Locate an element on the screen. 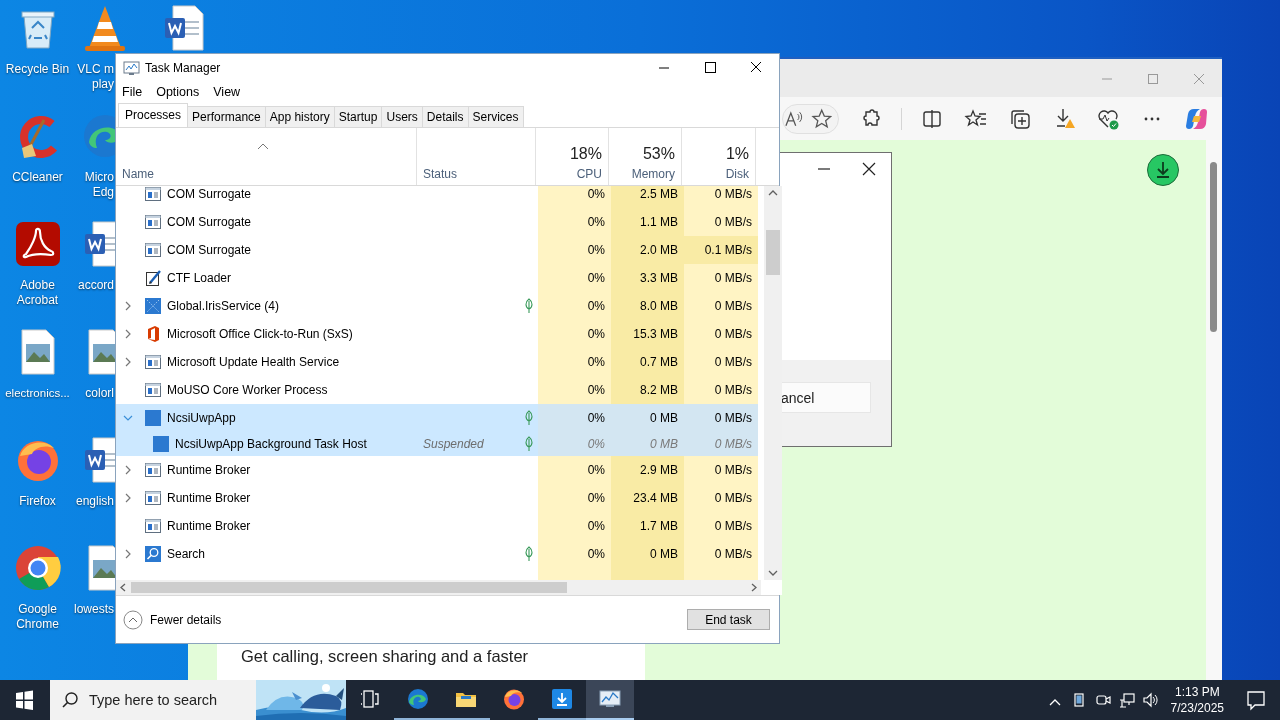 This screenshot has height=720, width=1280. process-row: Microsoft Update Health Service 0% 0.7 MB 0 MB/s is located at coordinates (438, 362).